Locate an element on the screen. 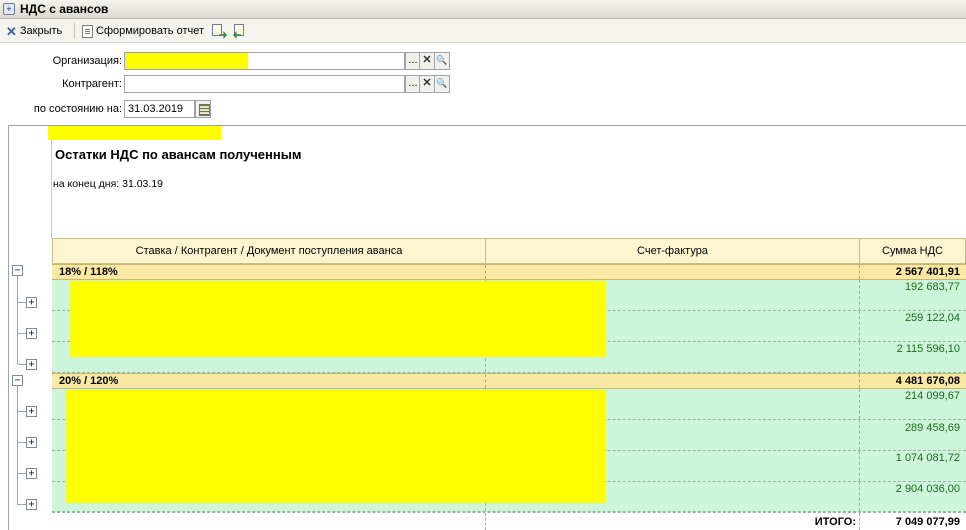  total-value: 7 049 077,99 is located at coordinates (927, 522).